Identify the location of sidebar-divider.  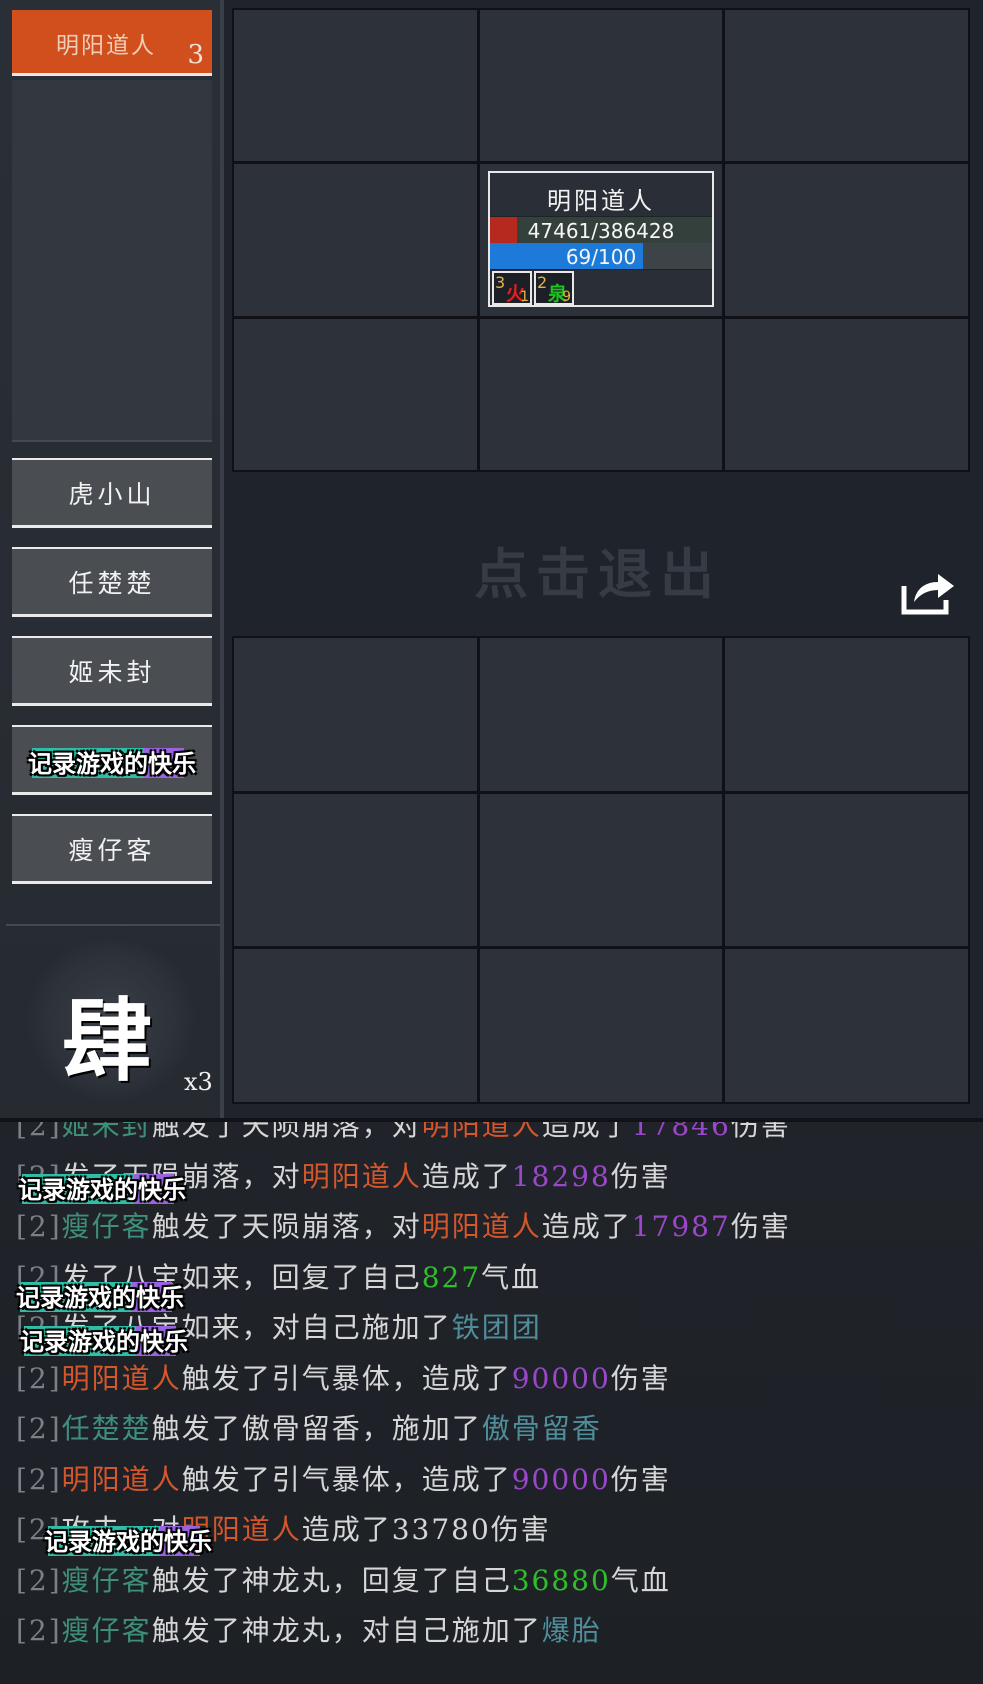
(222, 559).